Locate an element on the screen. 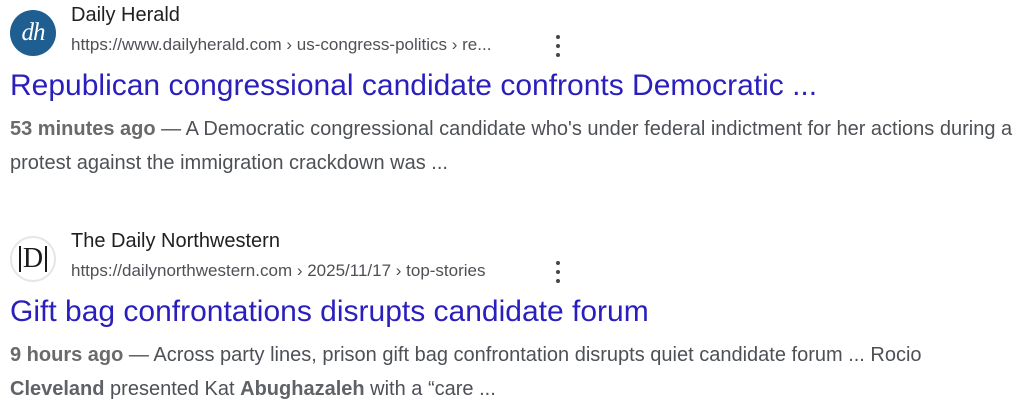 This screenshot has height=406, width=1024. snippet-text: presented Kat is located at coordinates (172, 389).